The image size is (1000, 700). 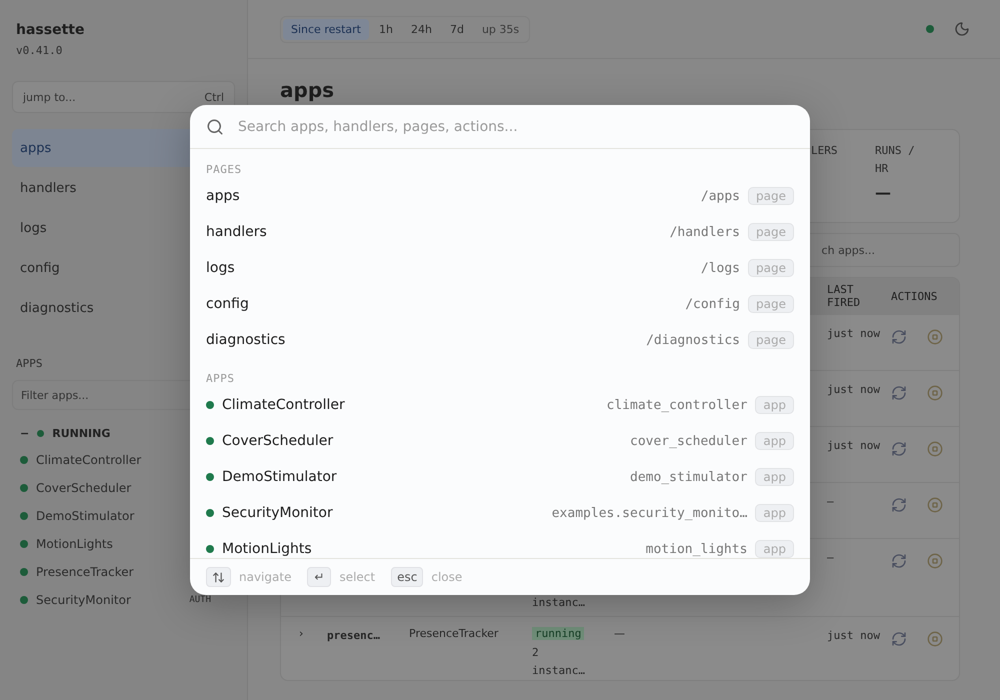 I want to click on app-link: SecurityMonitor, so click(x=83, y=600).